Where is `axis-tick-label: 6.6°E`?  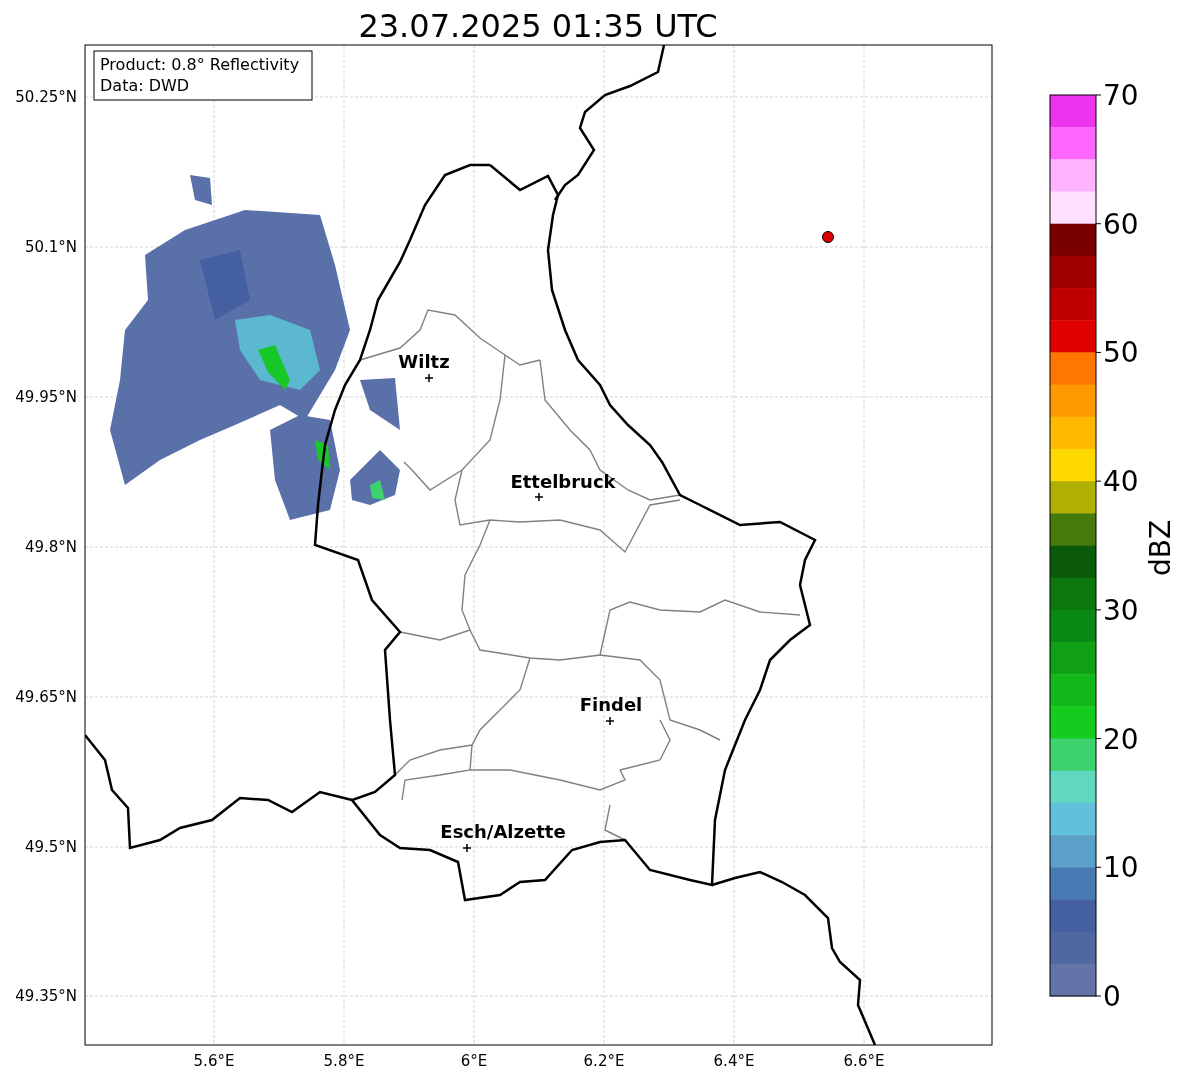
axis-tick-label: 6.6°E is located at coordinates (864, 1061).